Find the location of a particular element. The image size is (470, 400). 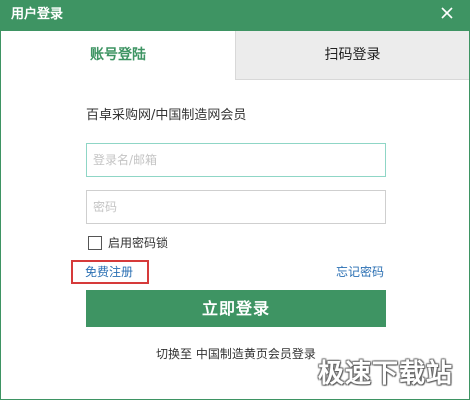

login-button: 立即登录 is located at coordinates (236, 308).